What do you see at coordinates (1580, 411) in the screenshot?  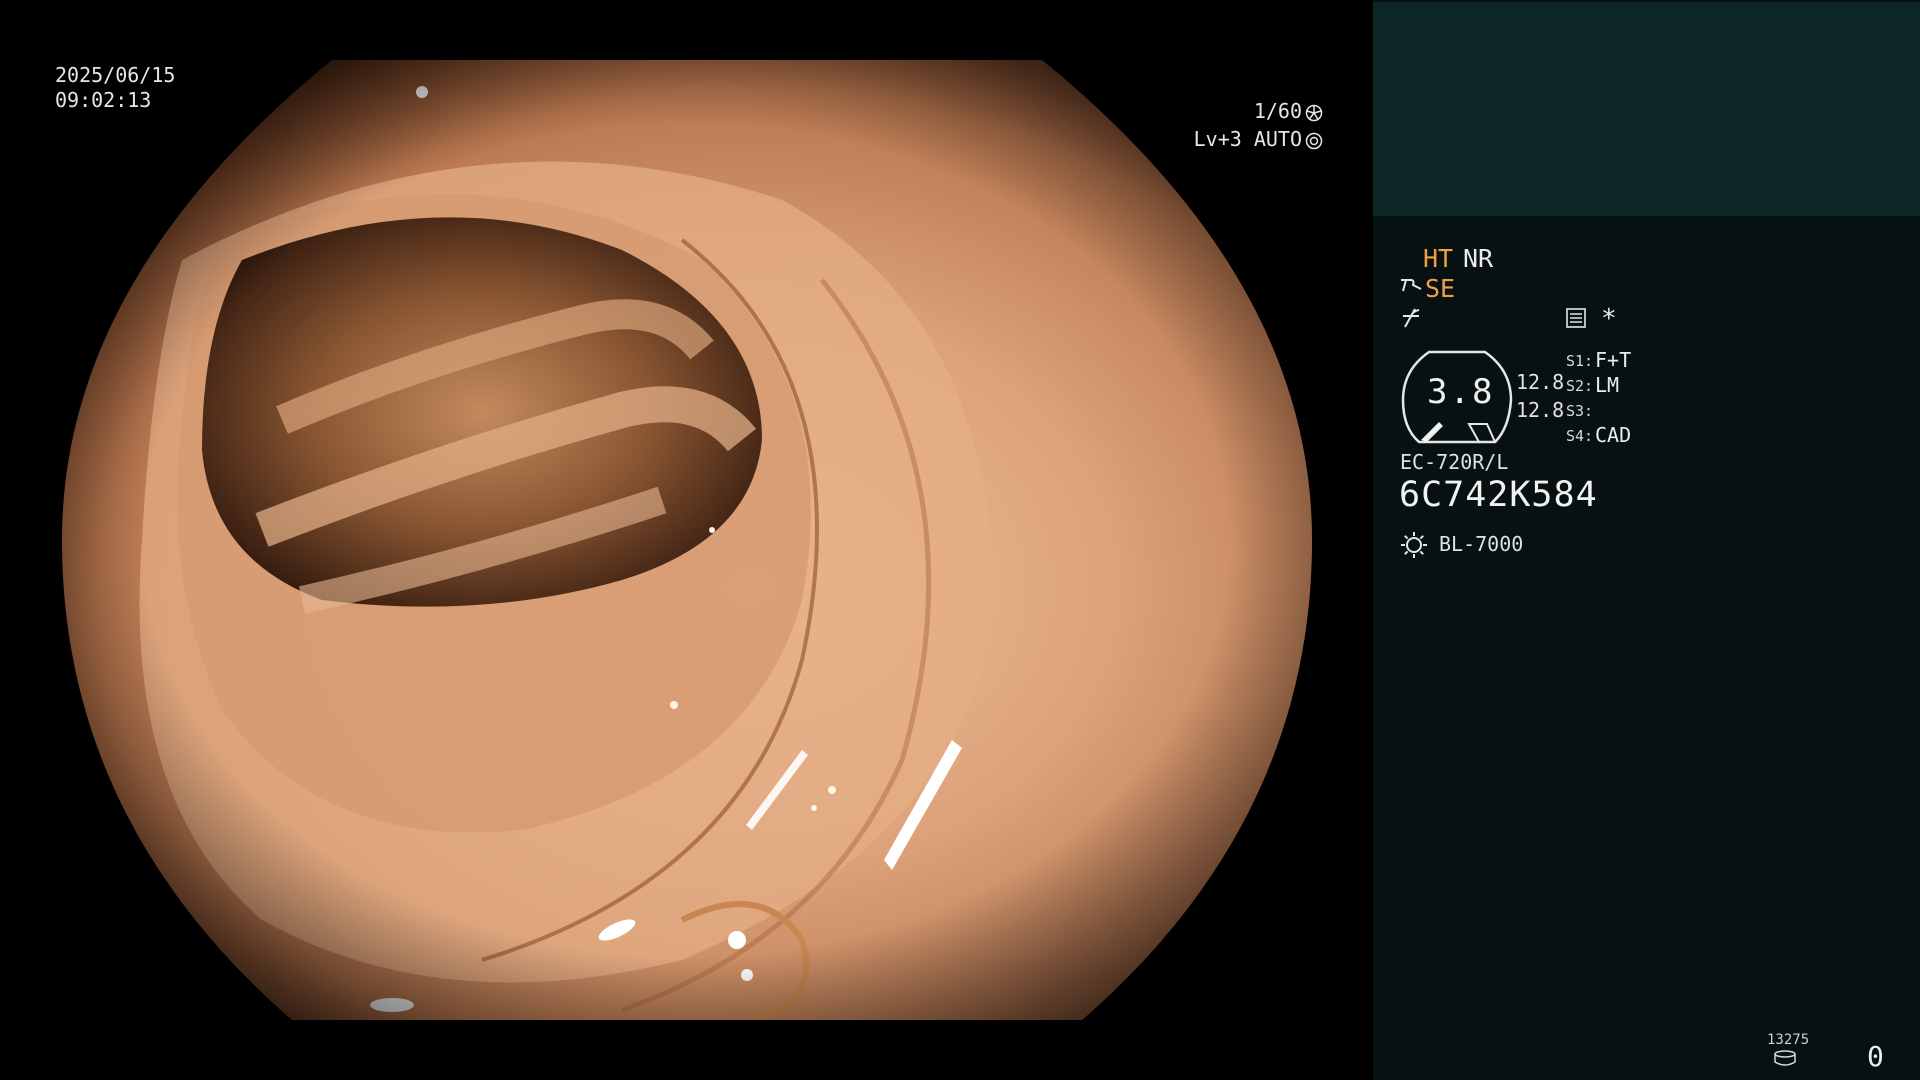 I see `switch-3-label: S3:` at bounding box center [1580, 411].